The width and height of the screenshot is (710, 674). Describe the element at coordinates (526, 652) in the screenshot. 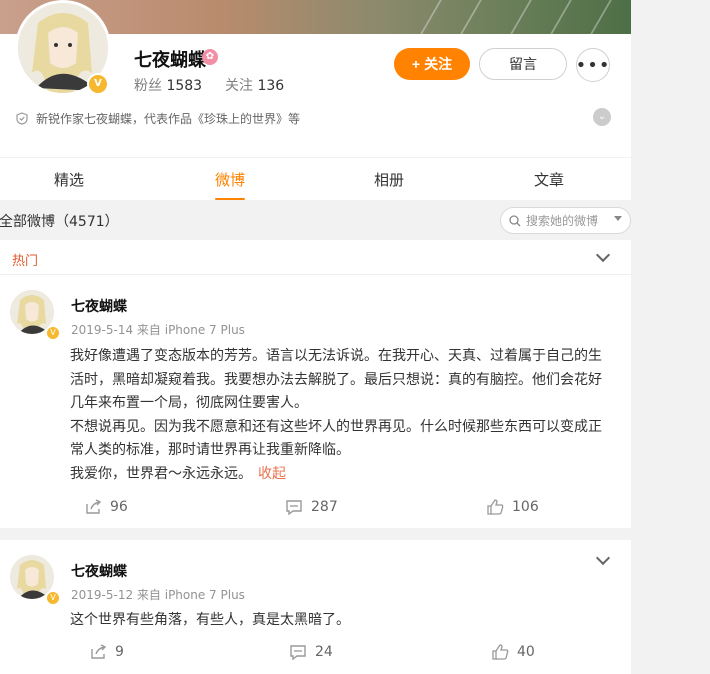

I see `like-count: 40` at that location.